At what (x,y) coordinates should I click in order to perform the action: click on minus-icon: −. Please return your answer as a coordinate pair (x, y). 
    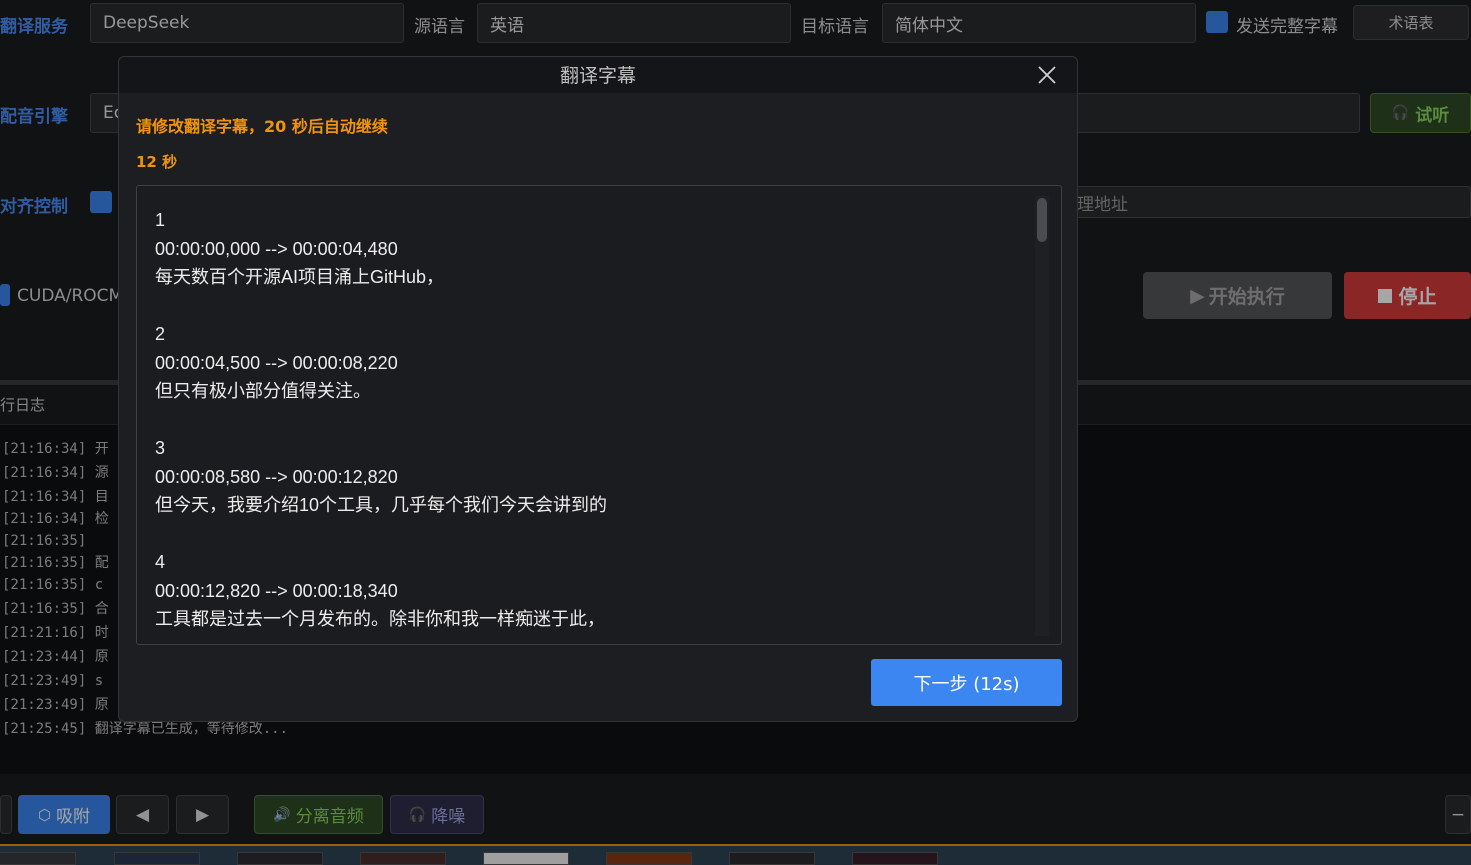
    Looking at the image, I should click on (1458, 814).